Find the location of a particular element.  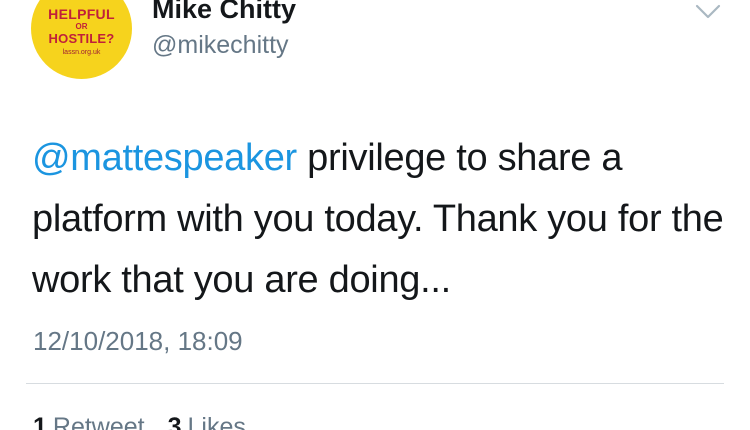

retweets-stat: 1 Retweet is located at coordinates (89, 421).